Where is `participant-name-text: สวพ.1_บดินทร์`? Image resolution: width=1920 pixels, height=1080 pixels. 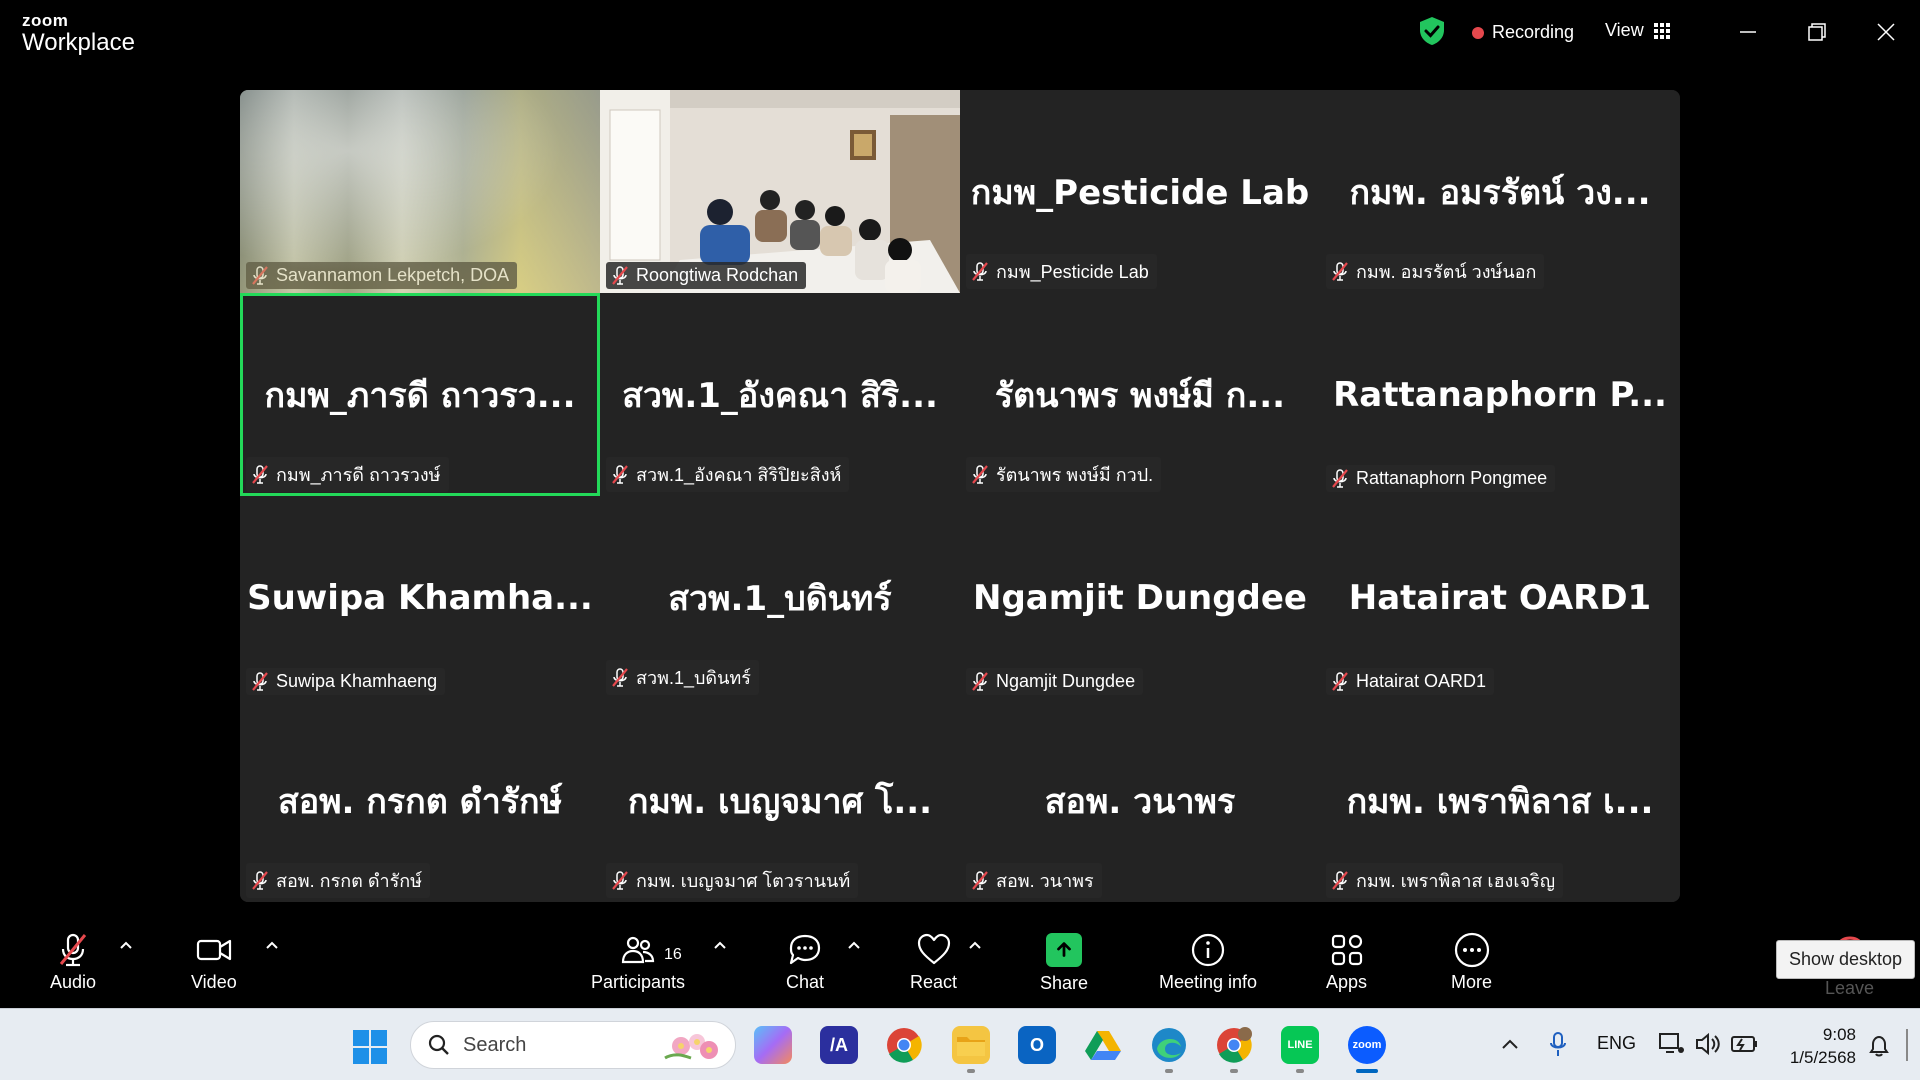
participant-name-text: สวพ.1_บดินทร์ is located at coordinates (693, 678).